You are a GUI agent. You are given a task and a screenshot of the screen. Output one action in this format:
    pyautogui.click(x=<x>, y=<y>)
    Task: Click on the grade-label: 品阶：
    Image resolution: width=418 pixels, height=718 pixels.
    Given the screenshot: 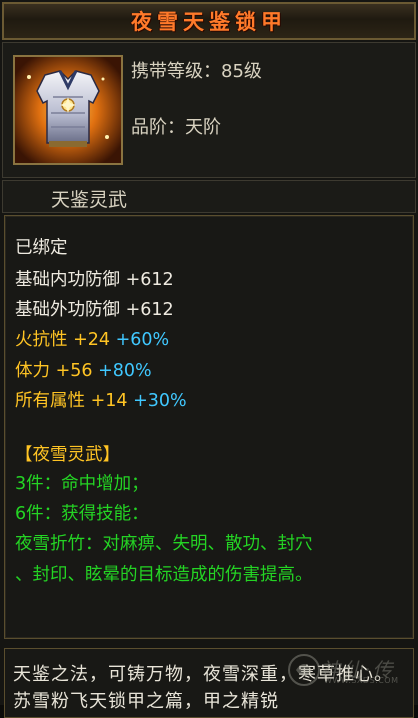 What is the action you would take?
    pyautogui.click(x=158, y=127)
    